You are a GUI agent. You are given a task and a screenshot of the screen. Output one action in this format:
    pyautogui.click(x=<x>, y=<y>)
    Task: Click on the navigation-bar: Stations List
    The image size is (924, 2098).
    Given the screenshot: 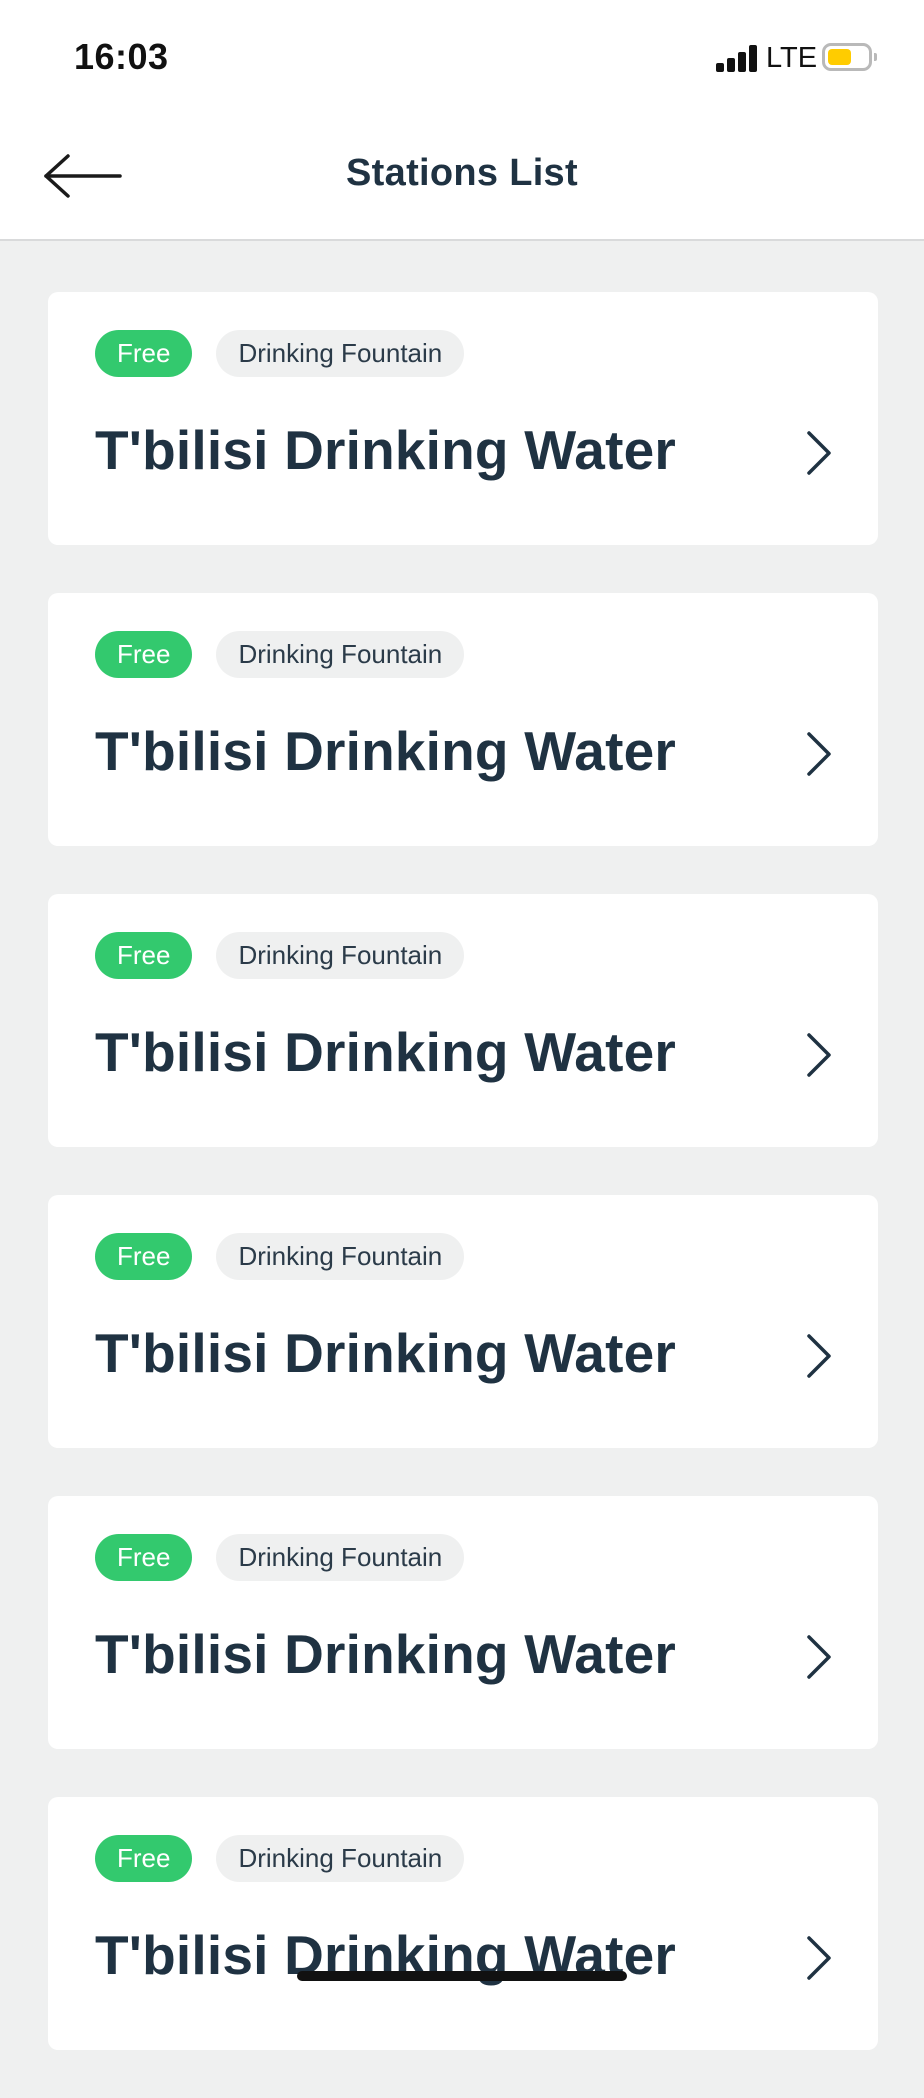 What is the action you would take?
    pyautogui.click(x=462, y=175)
    